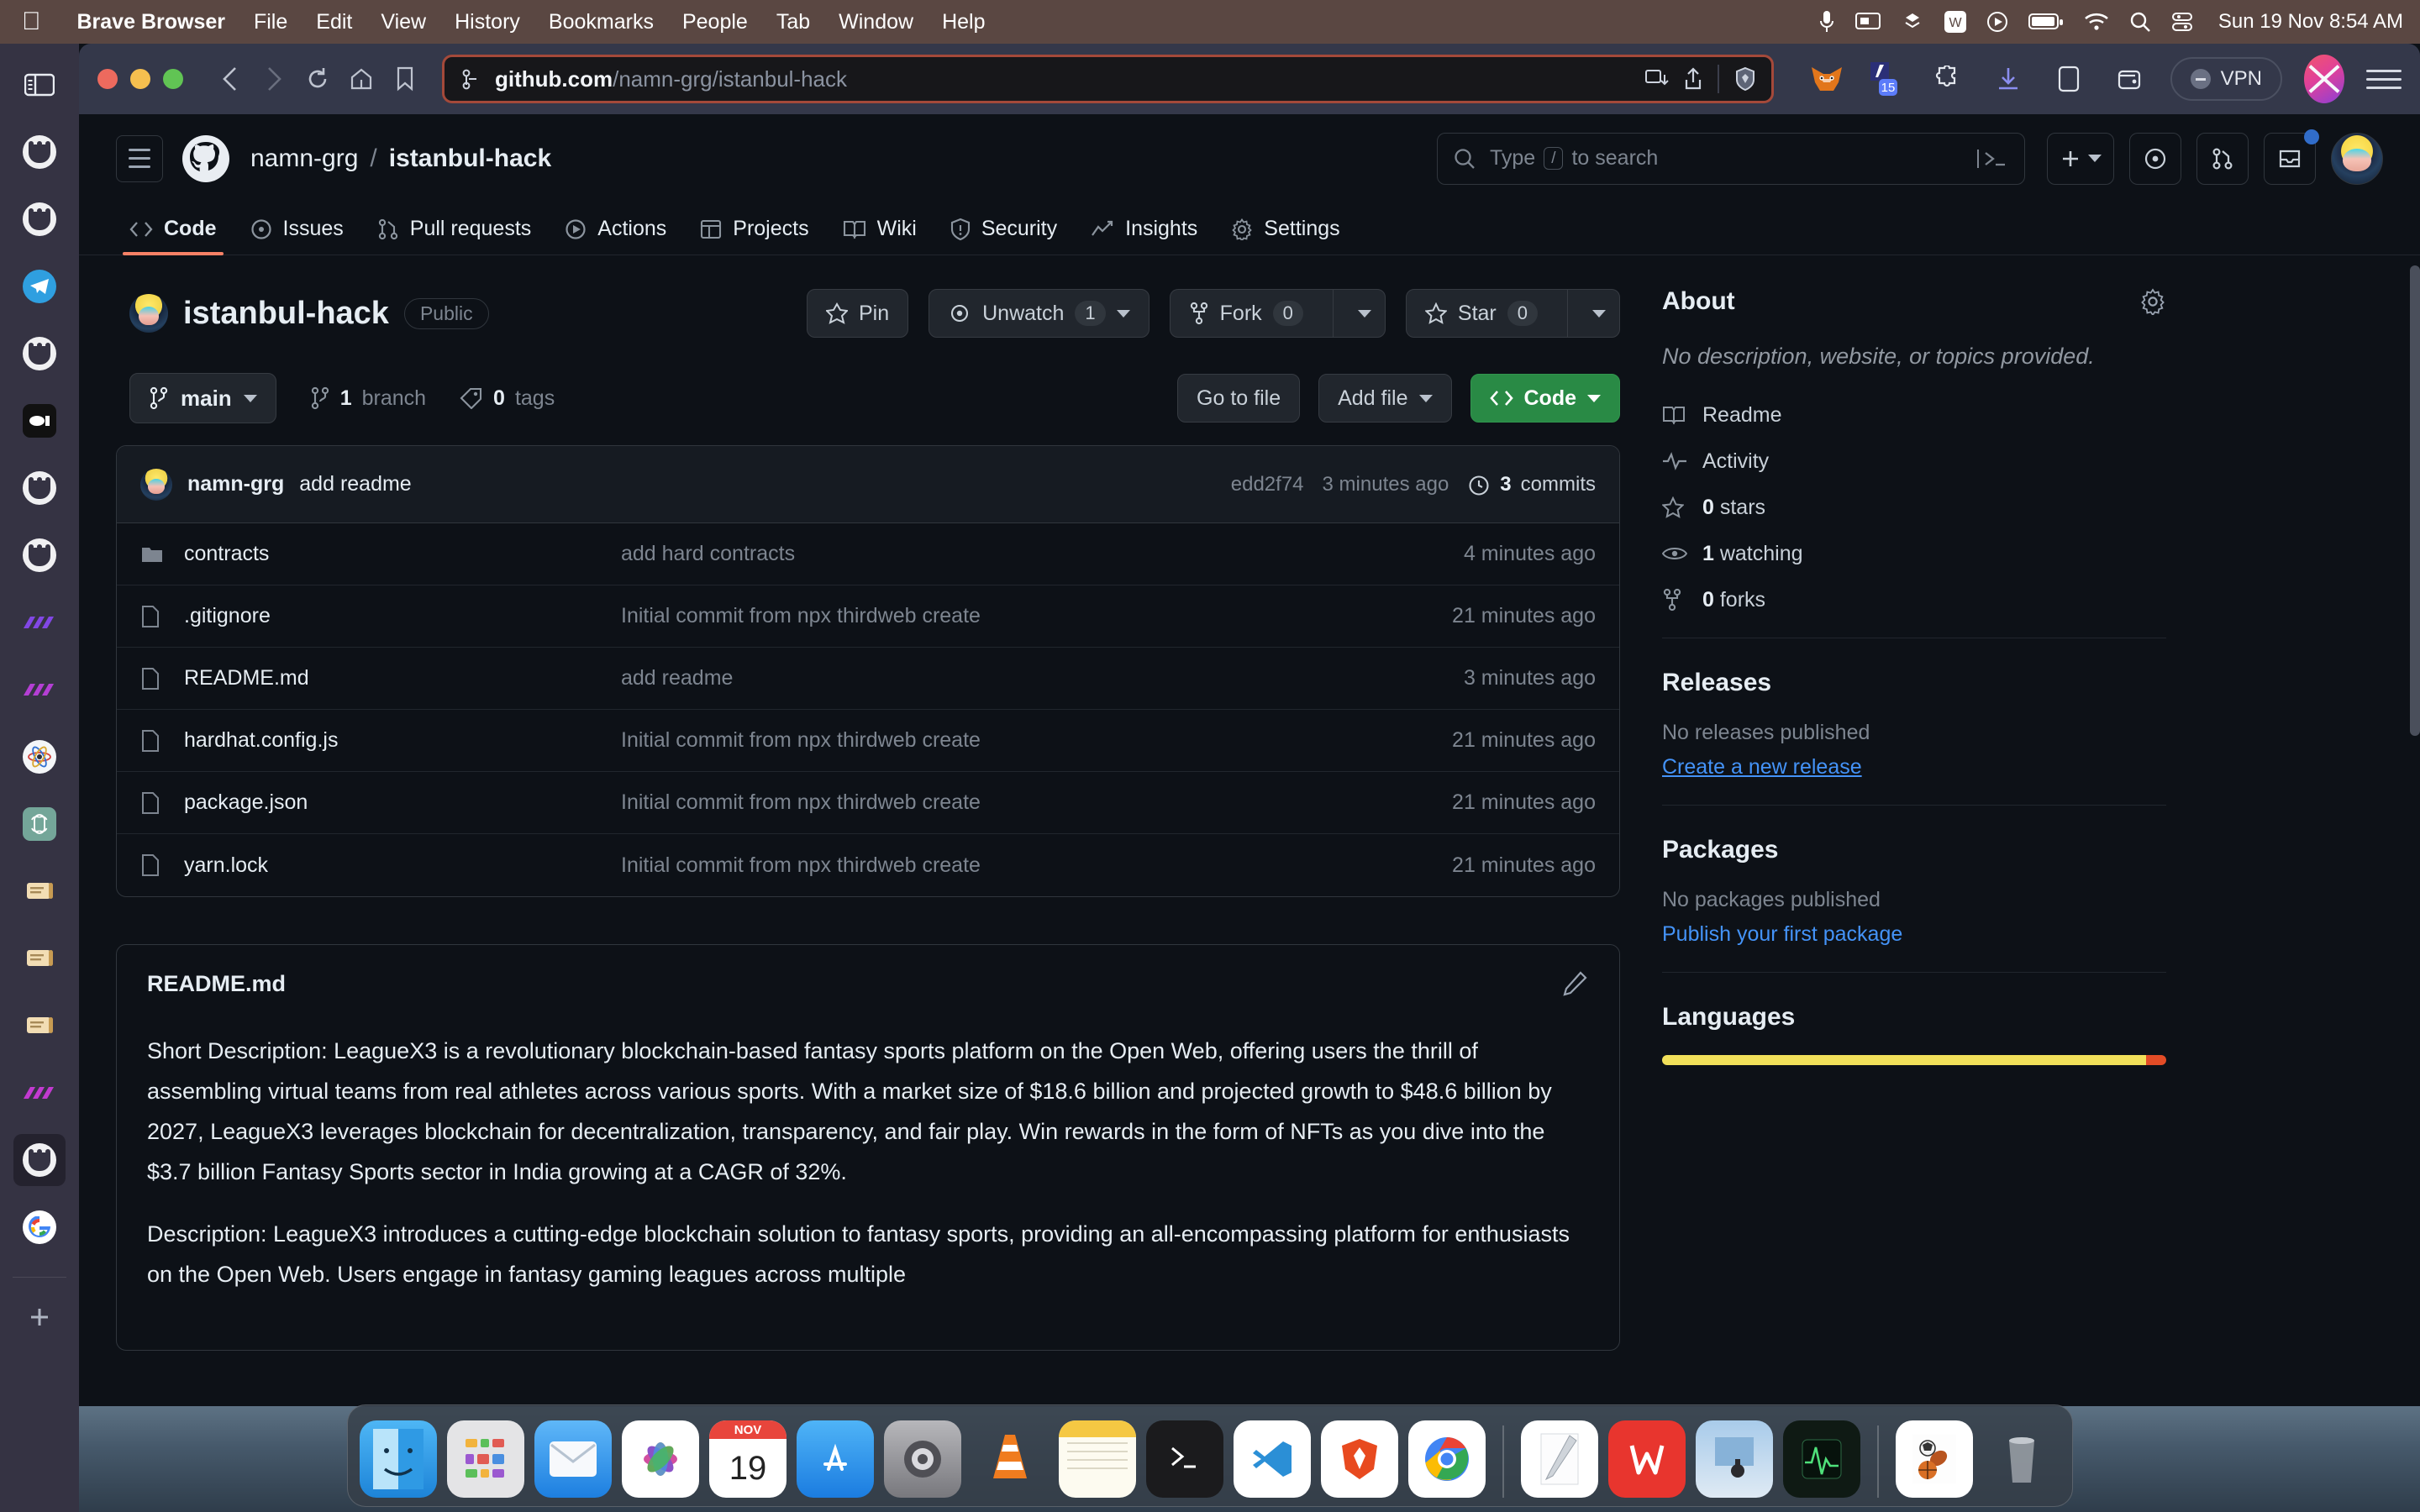  Describe the element at coordinates (2068, 79) in the screenshot. I see `sidebar-panel-icon` at that location.